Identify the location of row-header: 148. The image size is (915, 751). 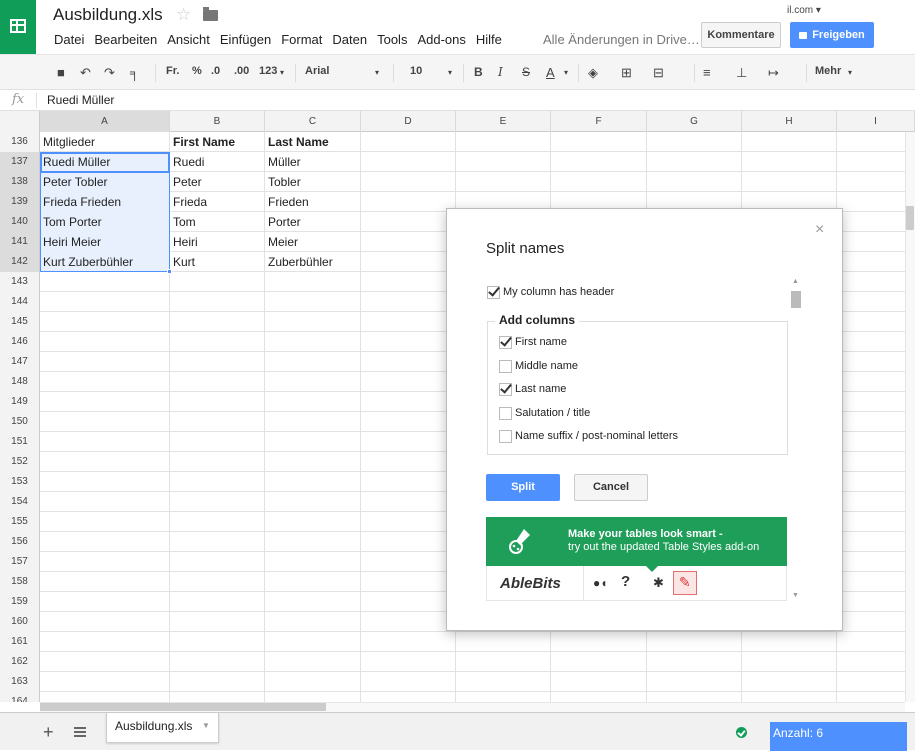
(20, 382).